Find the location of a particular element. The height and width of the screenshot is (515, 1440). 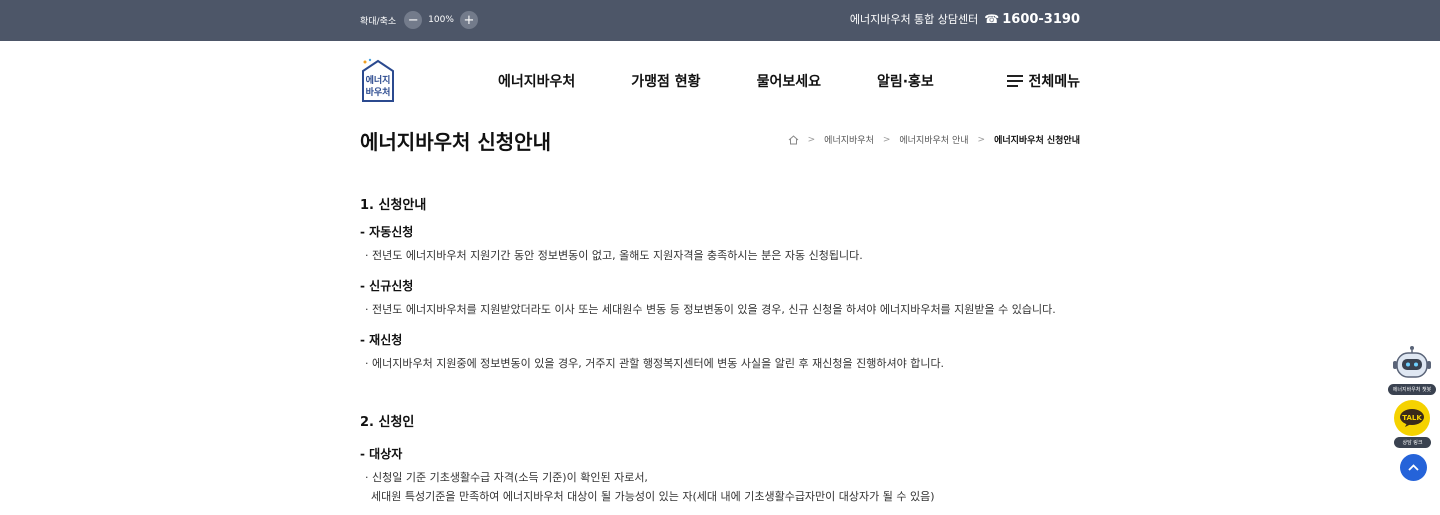

kakao-talk-button: TALK 상담 링크 is located at coordinates (1412, 424).